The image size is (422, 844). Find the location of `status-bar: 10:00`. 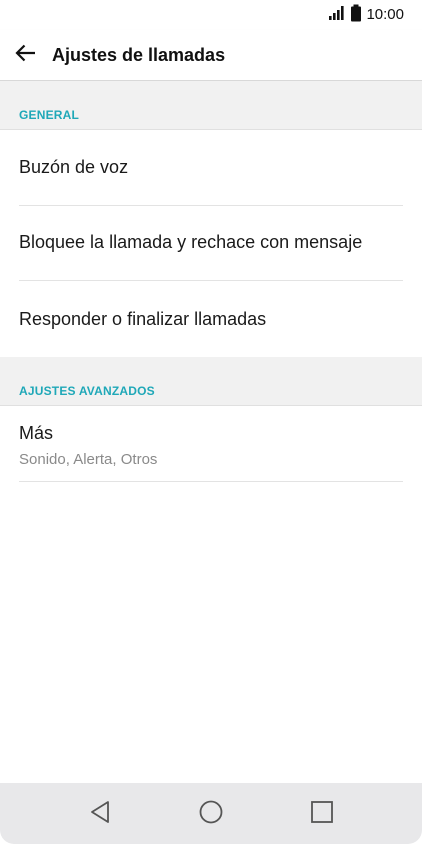

status-bar: 10:00 is located at coordinates (211, 15).